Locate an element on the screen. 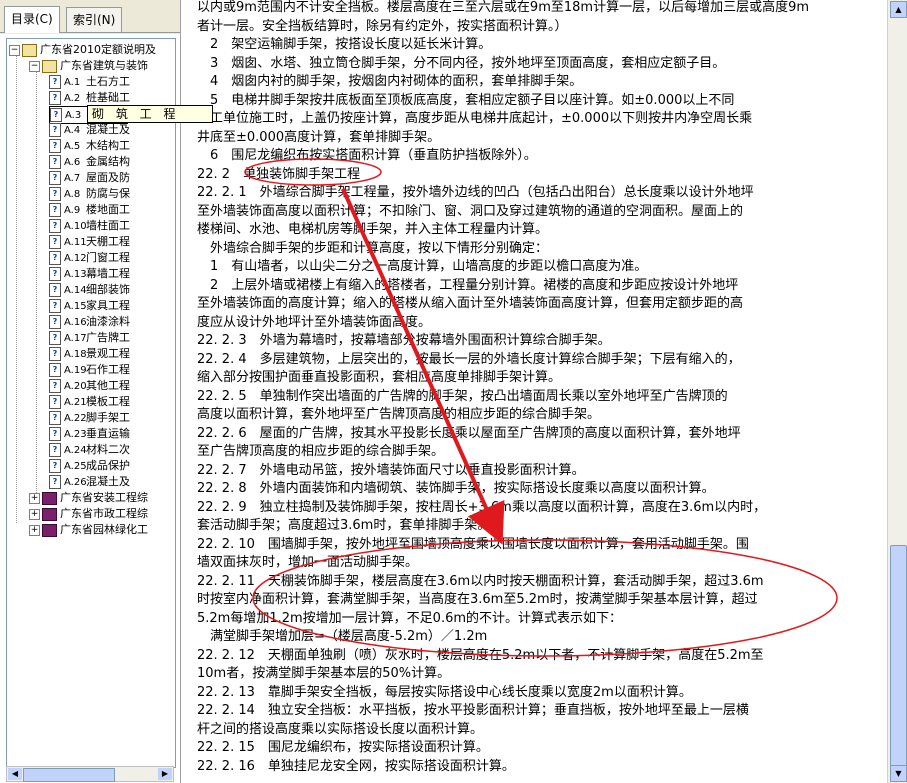  tree-item: ? A.24材料二次 is located at coordinates (89, 450).